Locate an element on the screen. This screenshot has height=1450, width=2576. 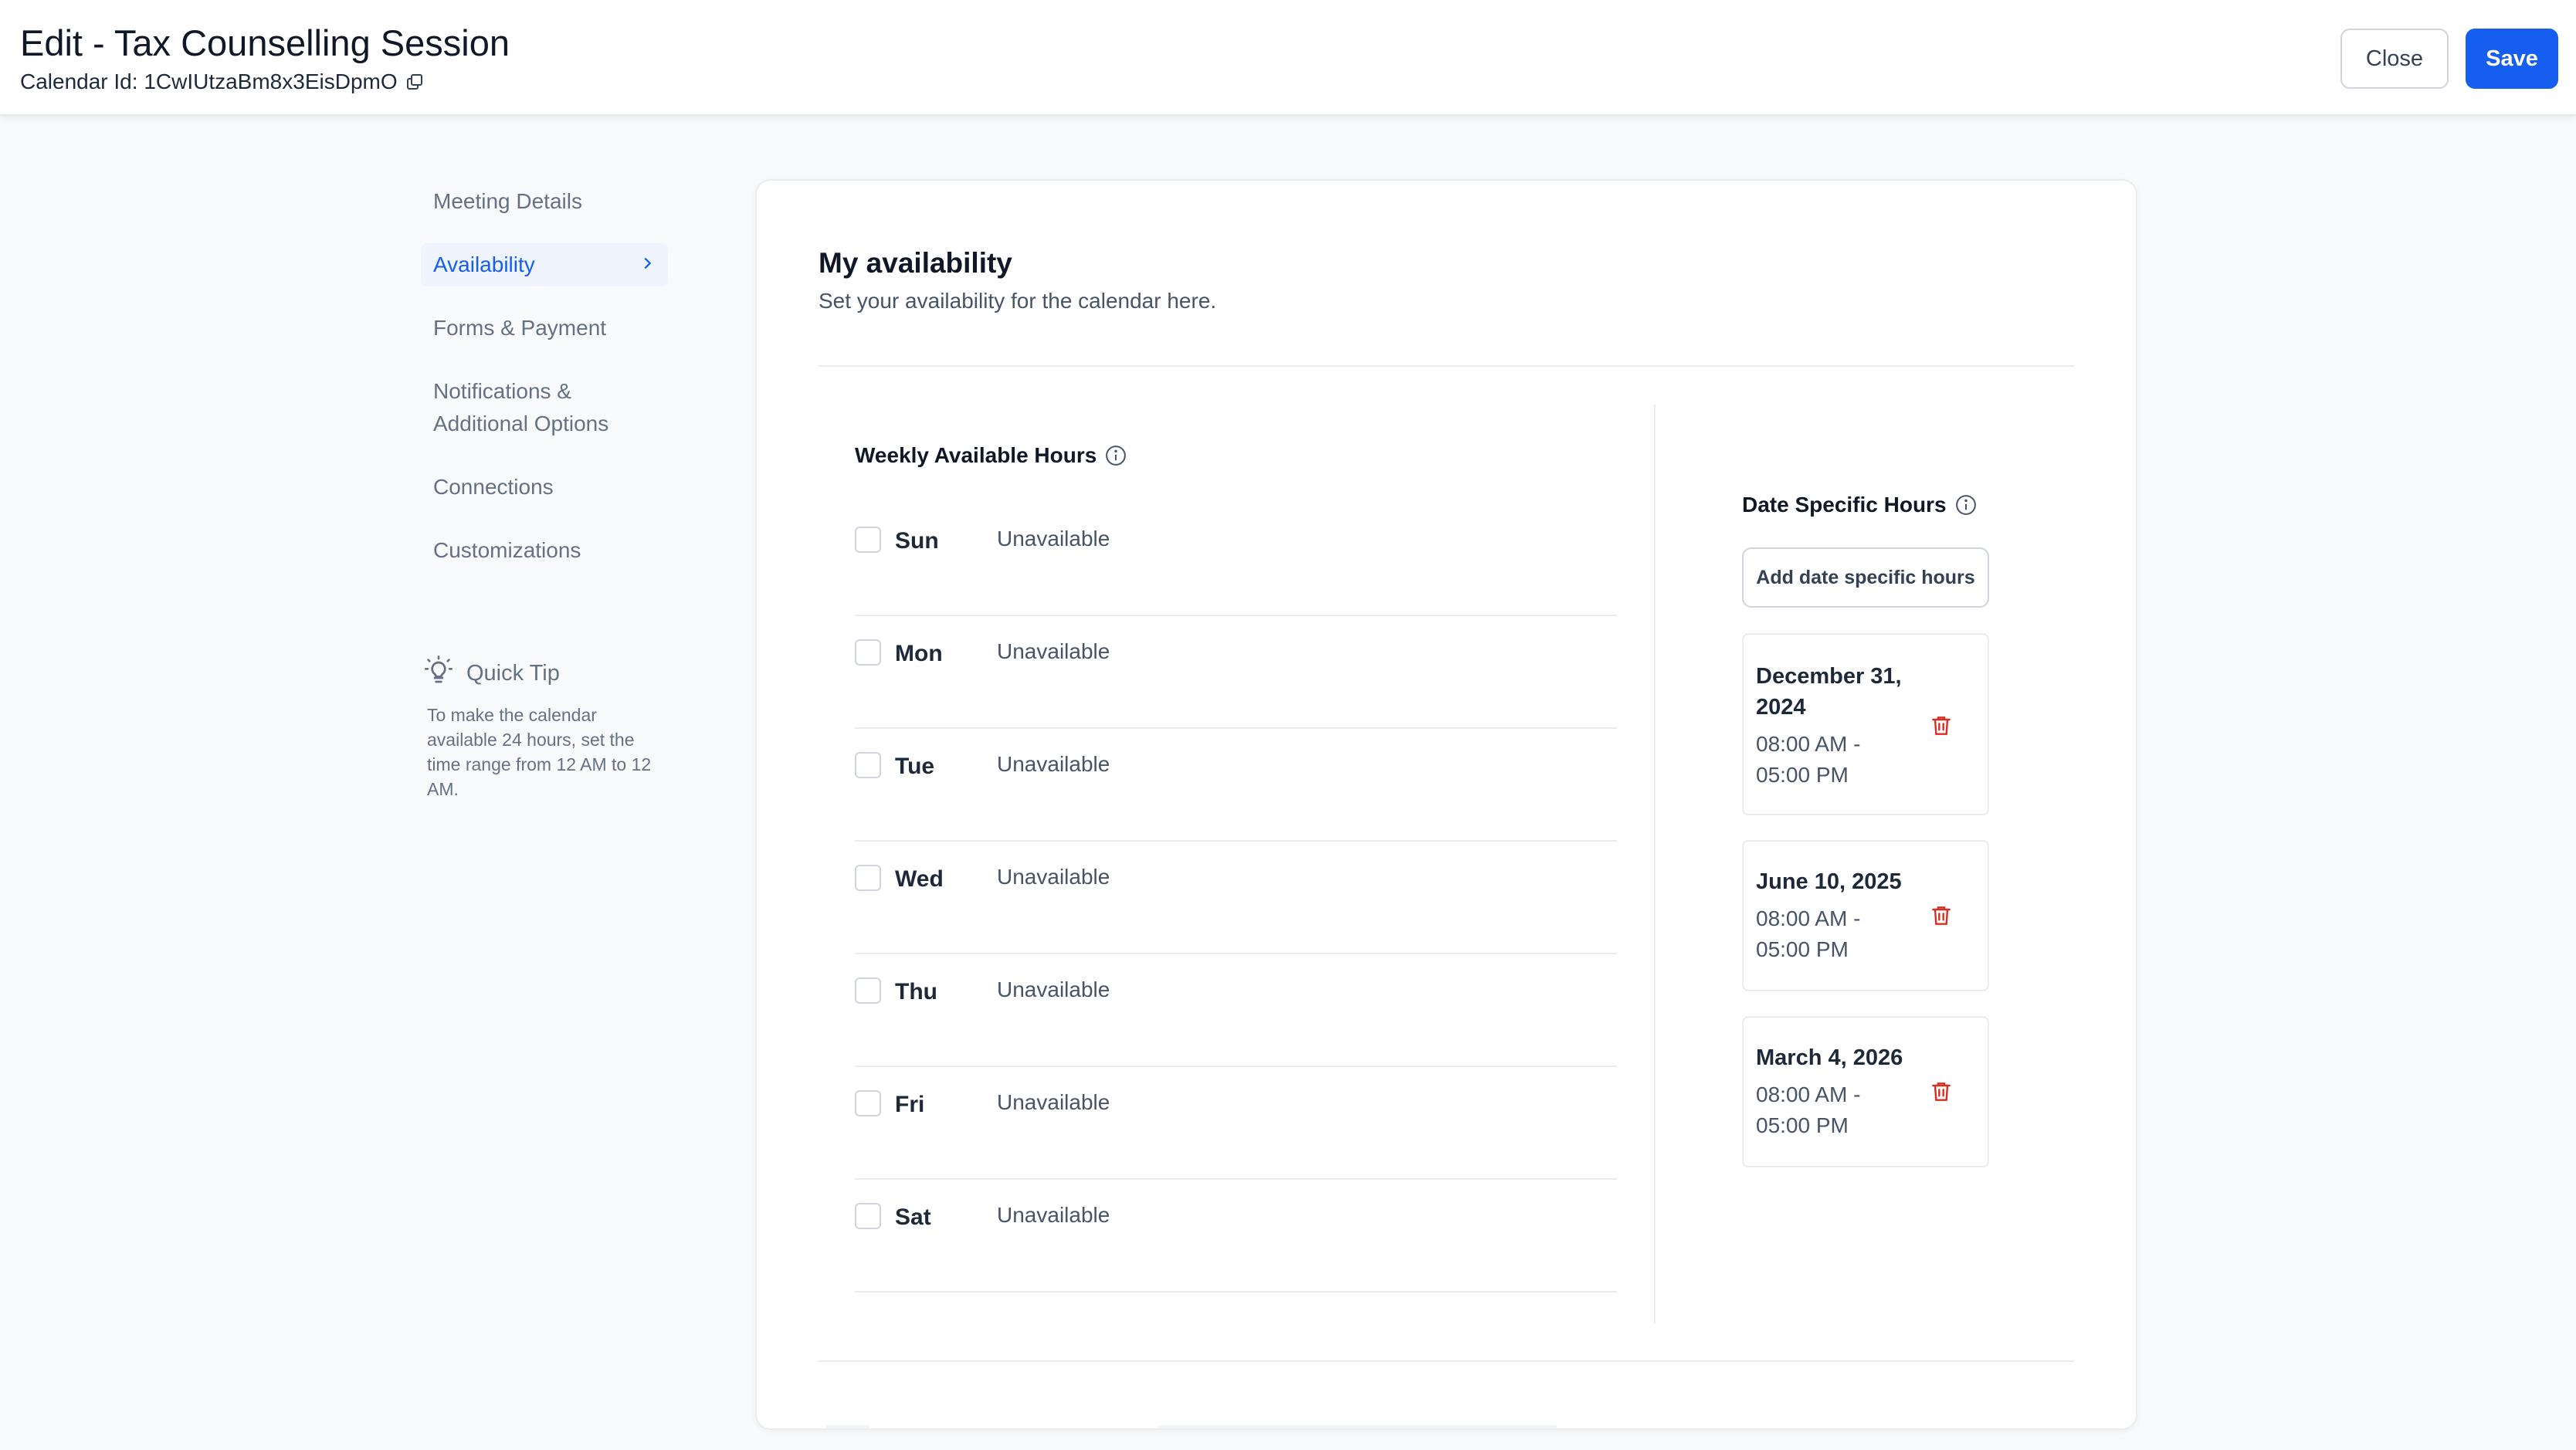
lightbulb-icon is located at coordinates (438, 673).